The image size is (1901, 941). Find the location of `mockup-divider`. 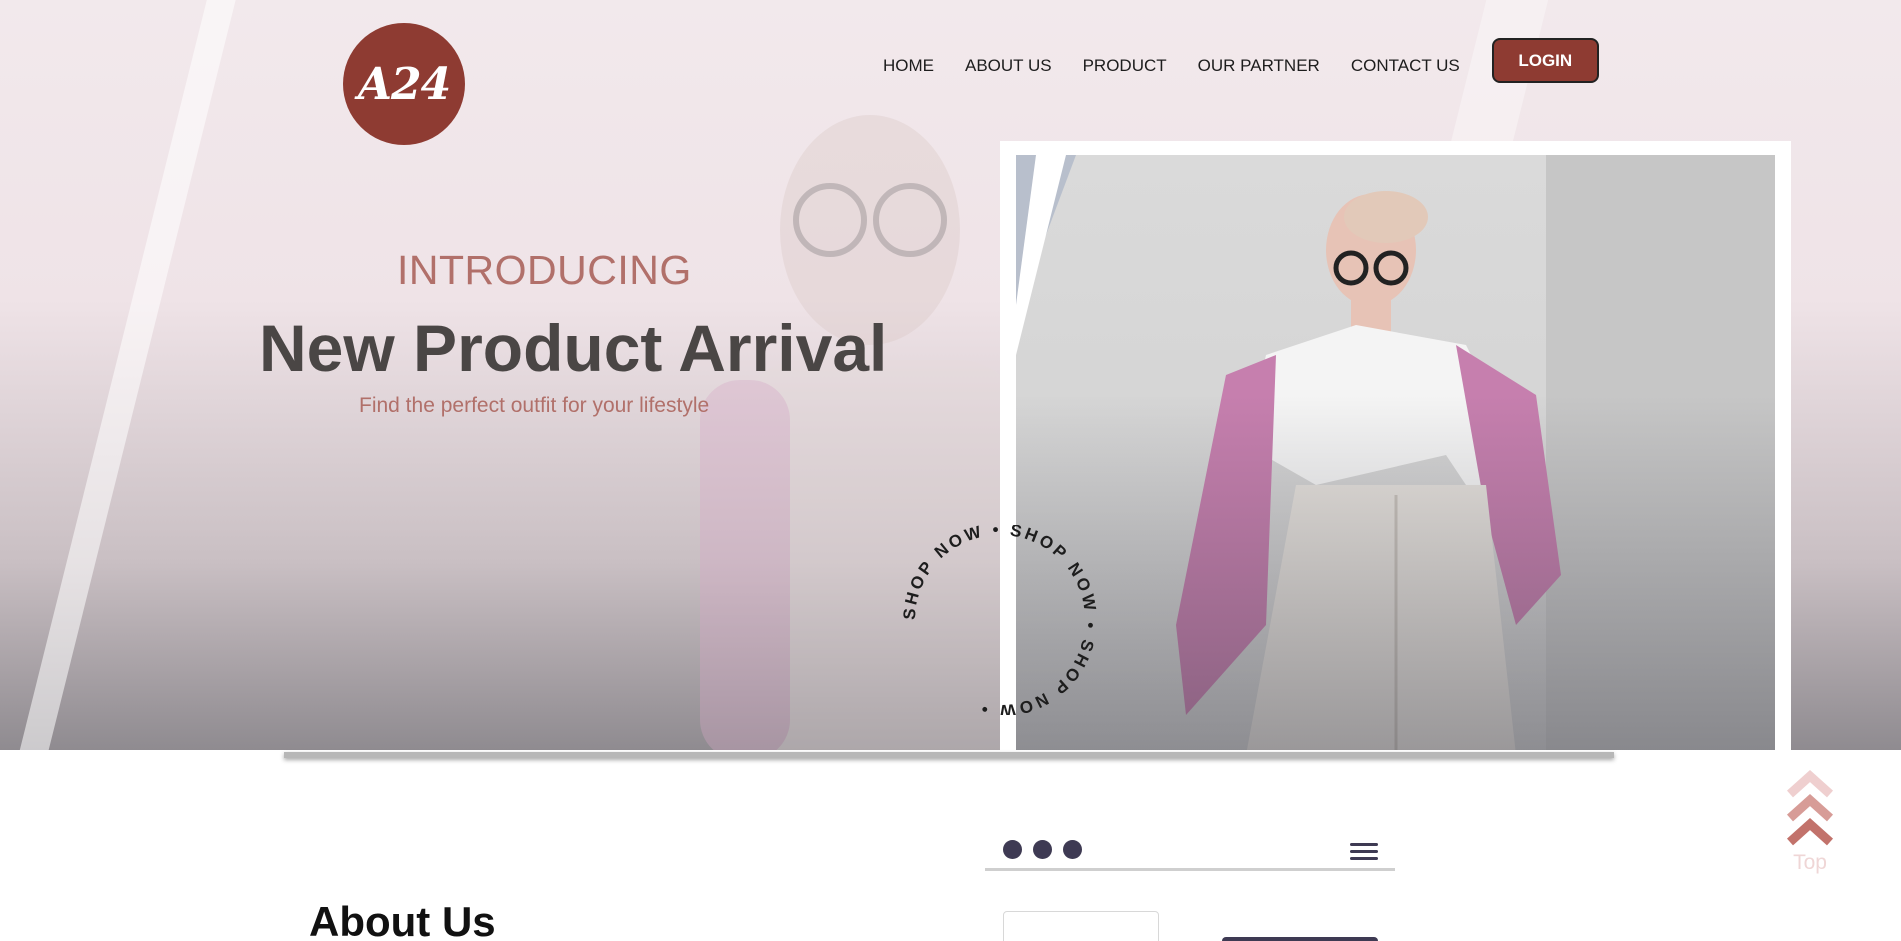

mockup-divider is located at coordinates (1190, 869).